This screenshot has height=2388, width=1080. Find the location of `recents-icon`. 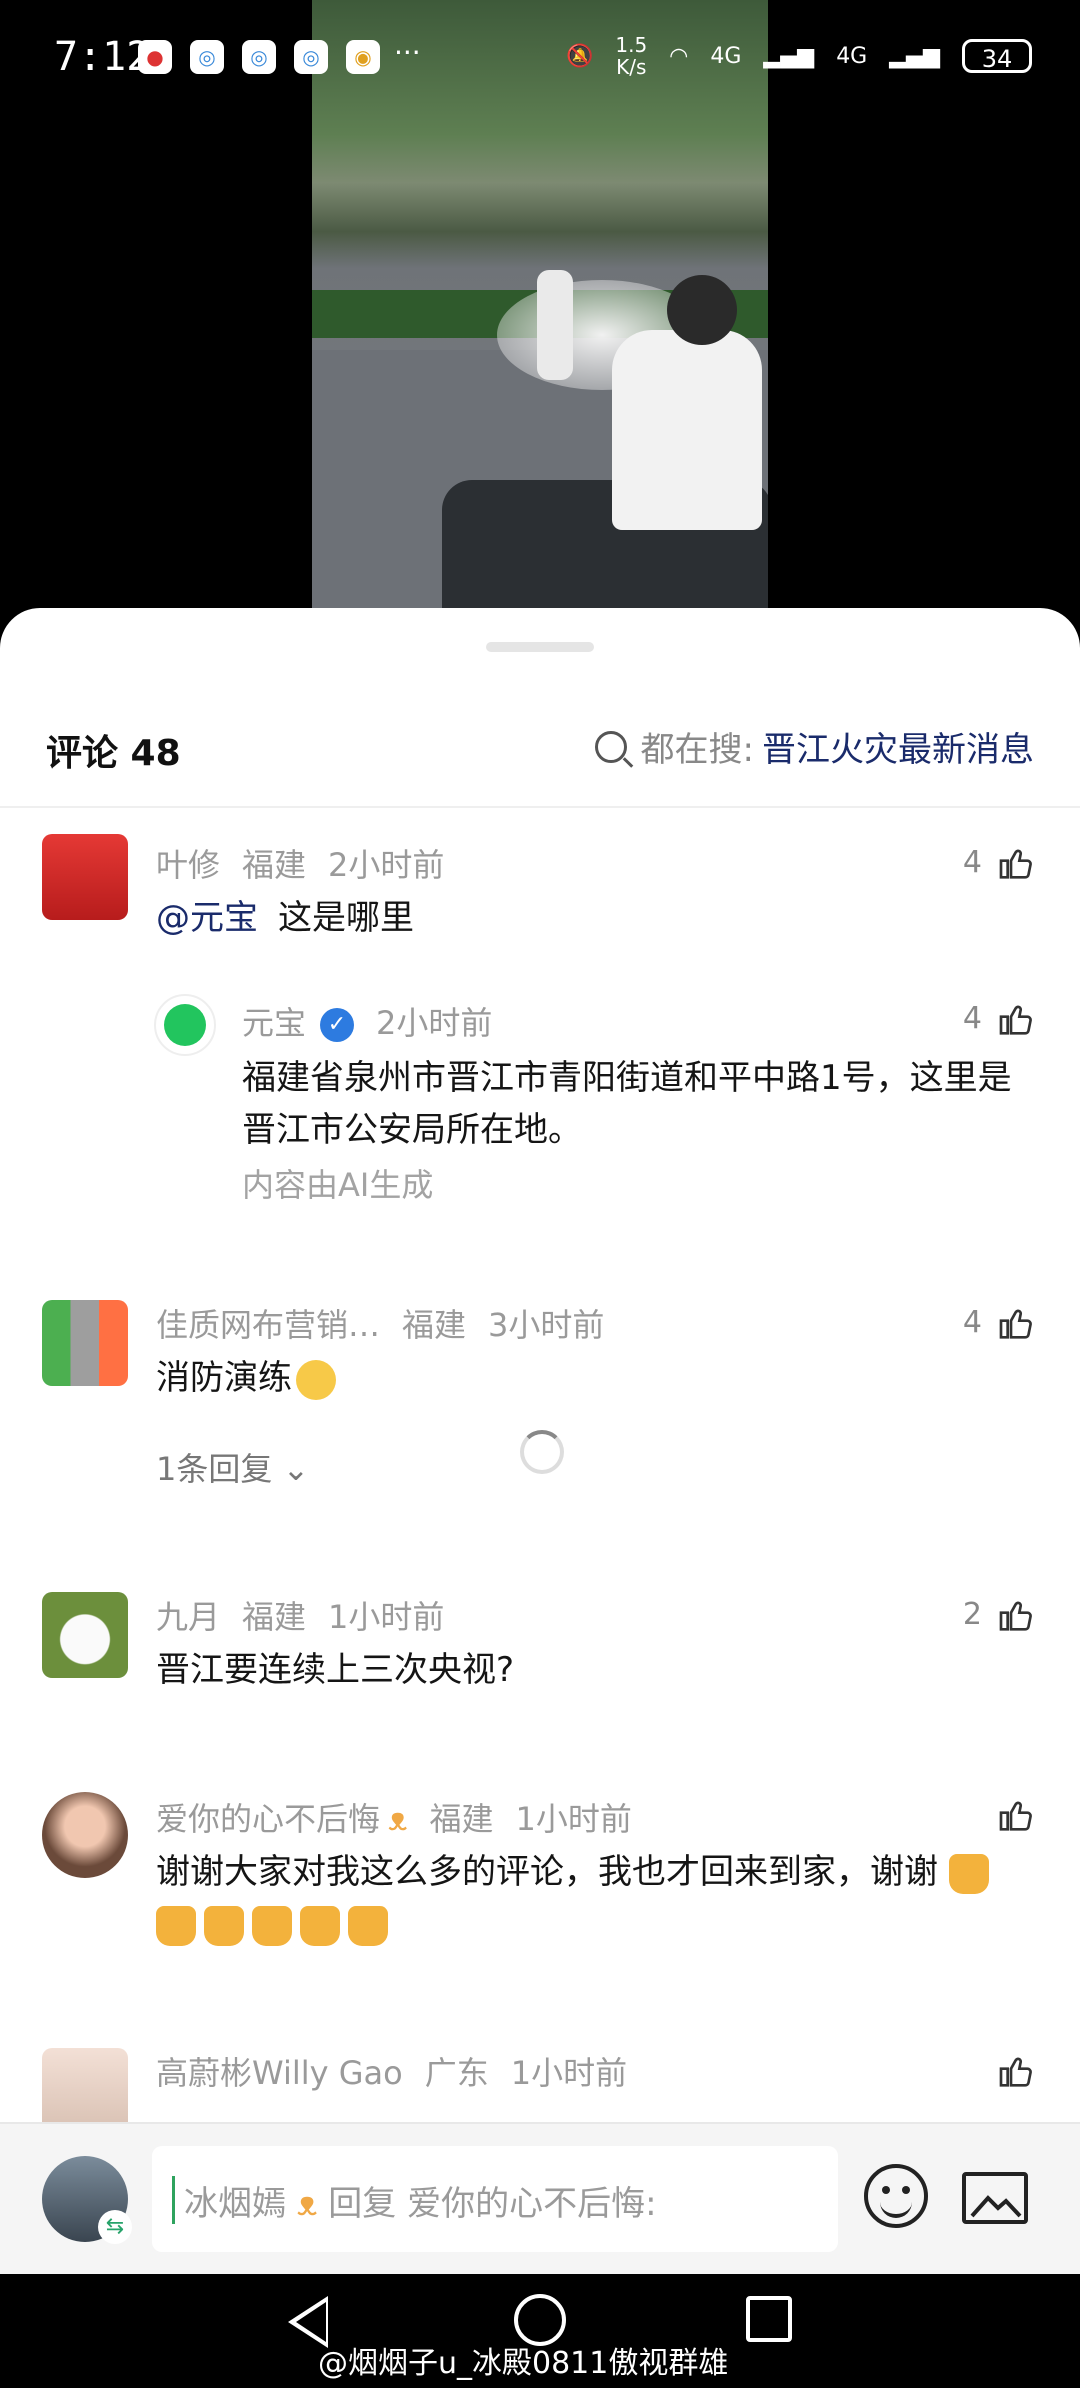

recents-icon is located at coordinates (769, 2319).